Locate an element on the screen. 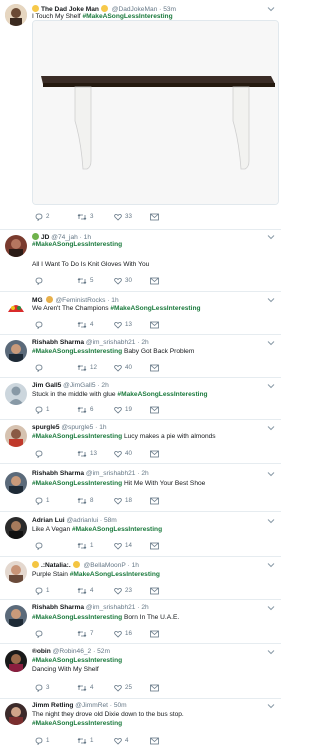  timestamp: 58m is located at coordinates (110, 520).